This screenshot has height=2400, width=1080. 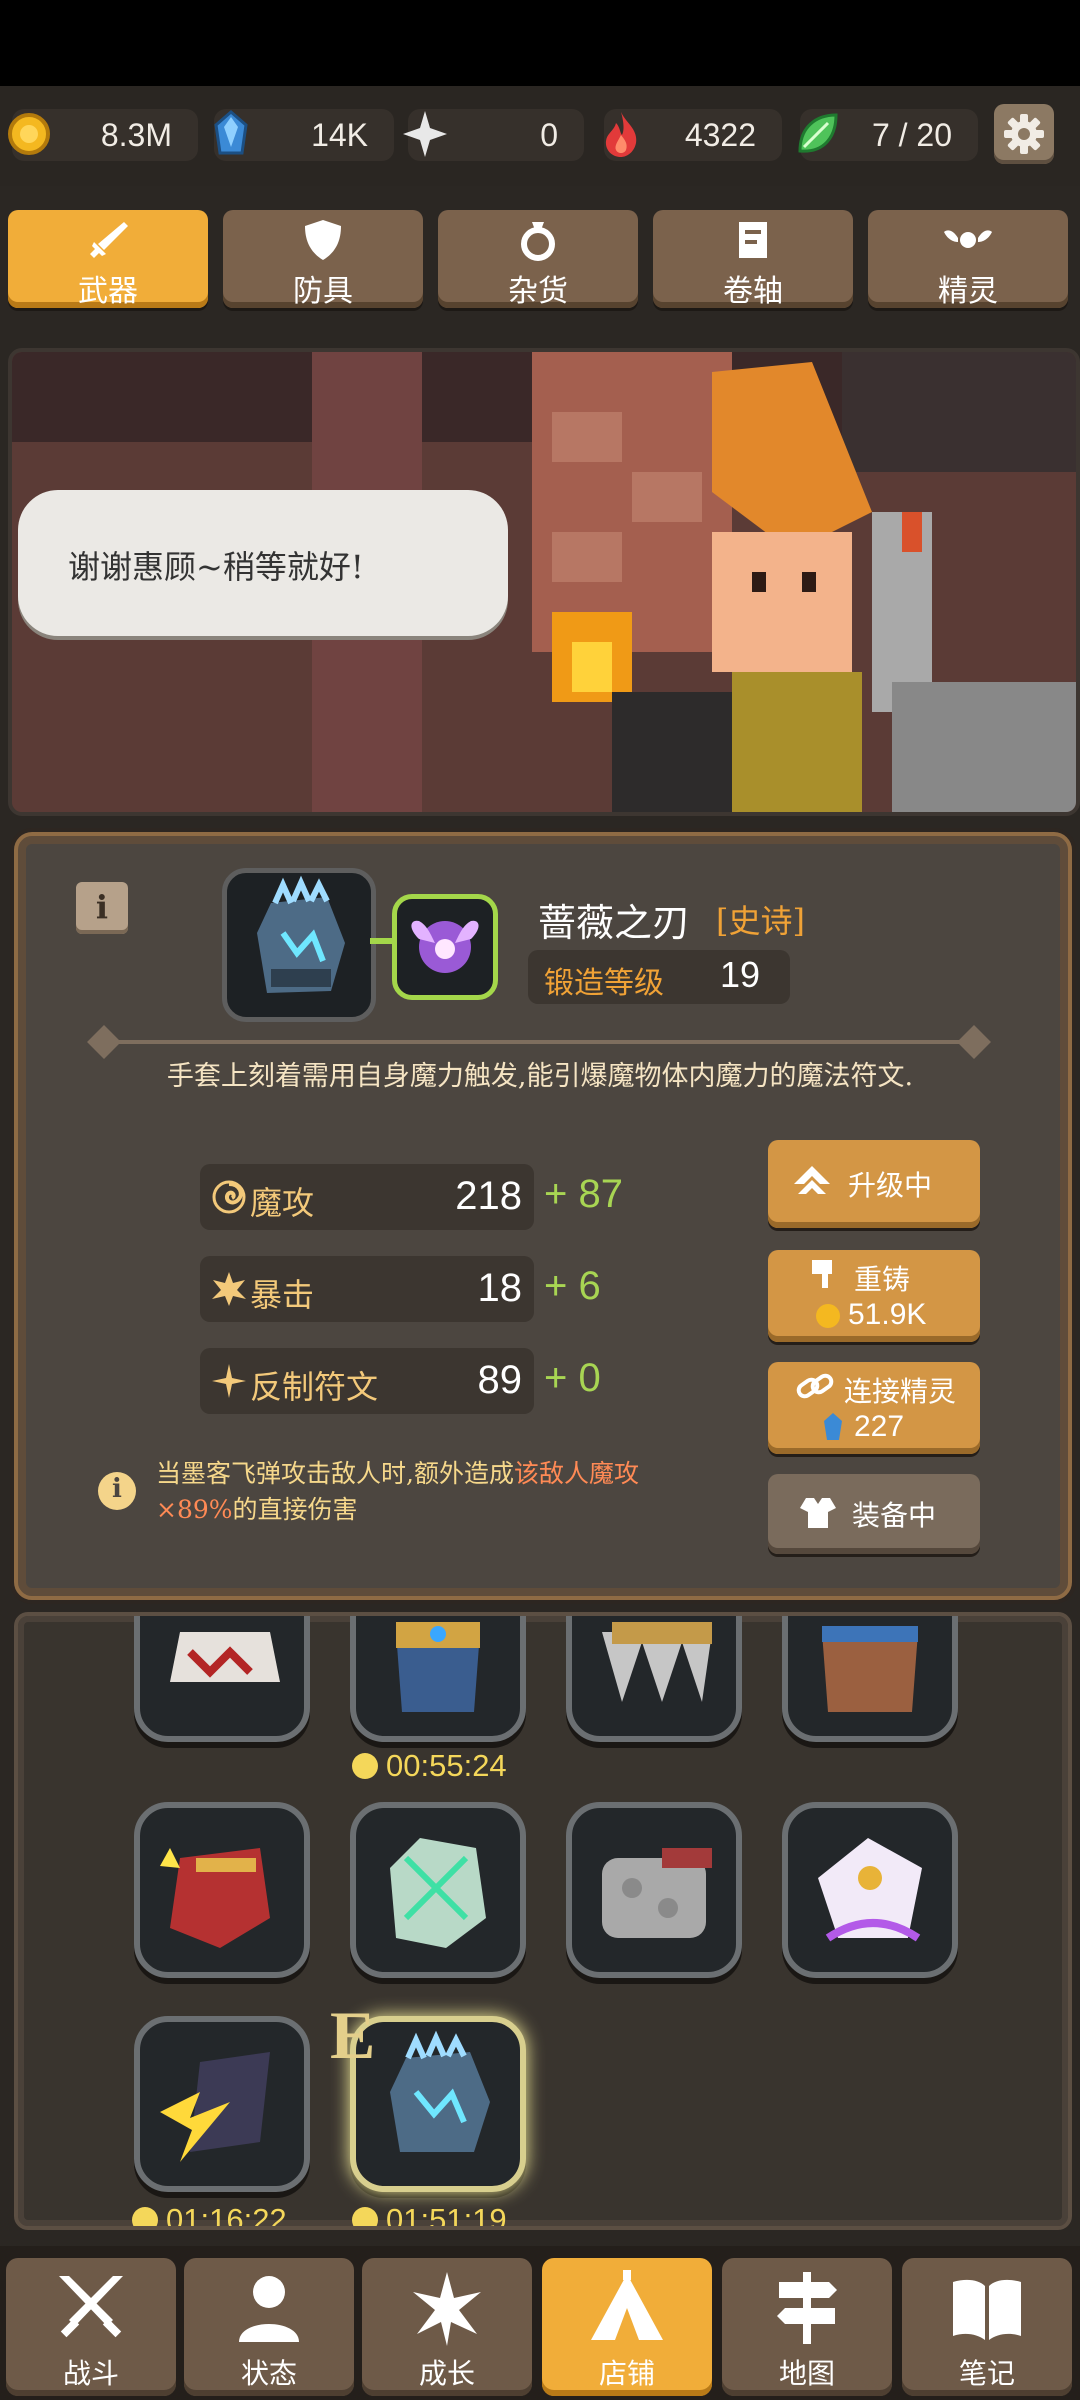 I want to click on passive-prefix: 当墨客飞弹攻击敌人时,额外造成, so click(x=335, y=1473).